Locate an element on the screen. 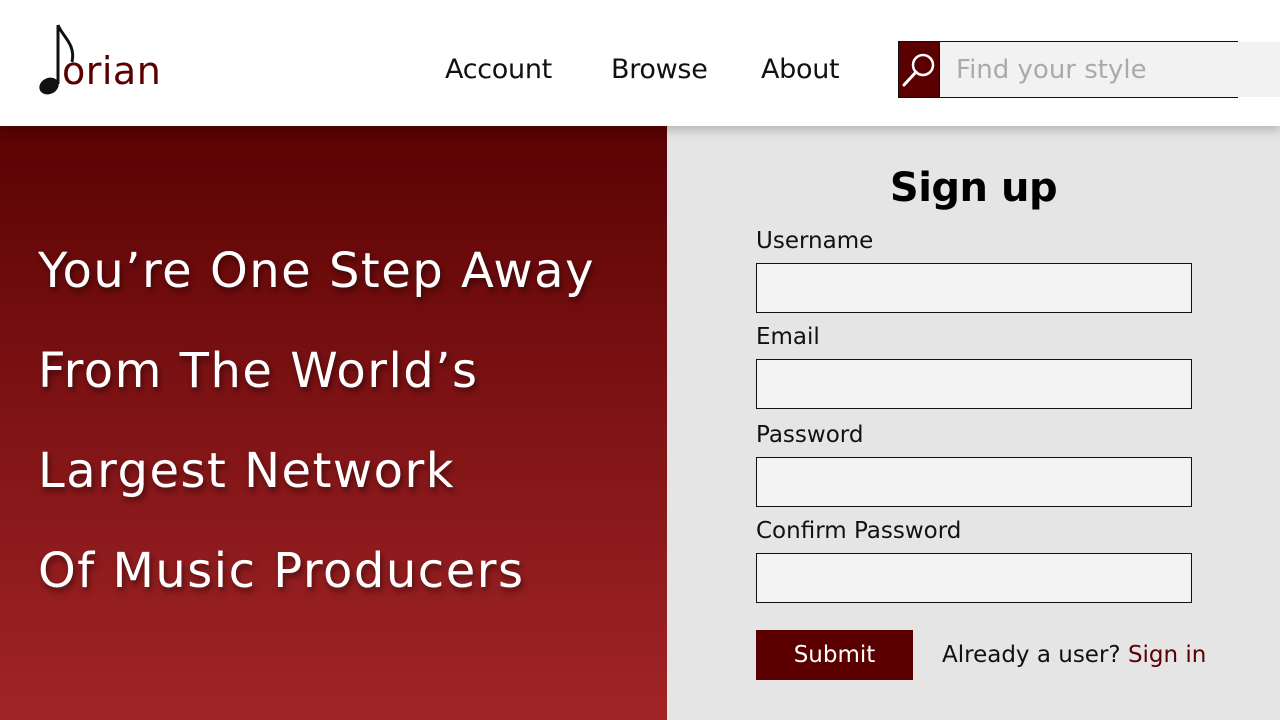 The image size is (1280, 720). search-icon is located at coordinates (918, 69).